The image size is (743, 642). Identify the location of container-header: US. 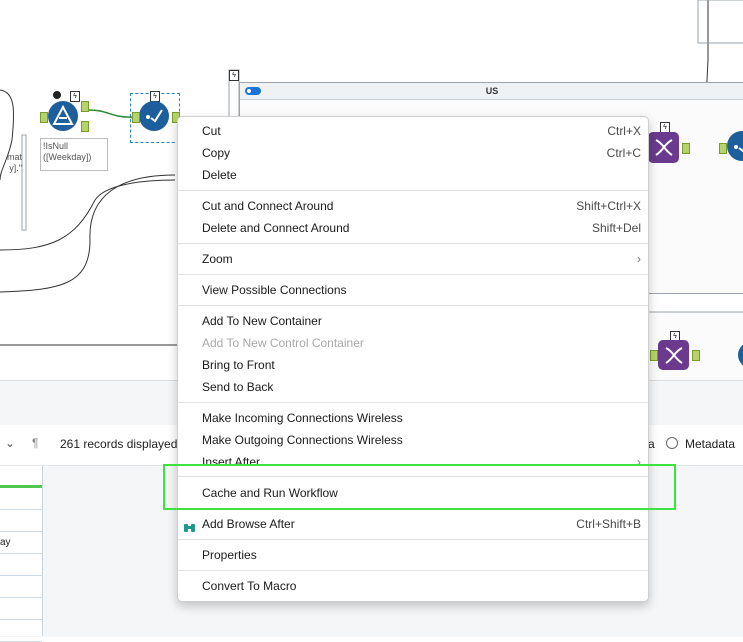
(491, 91).